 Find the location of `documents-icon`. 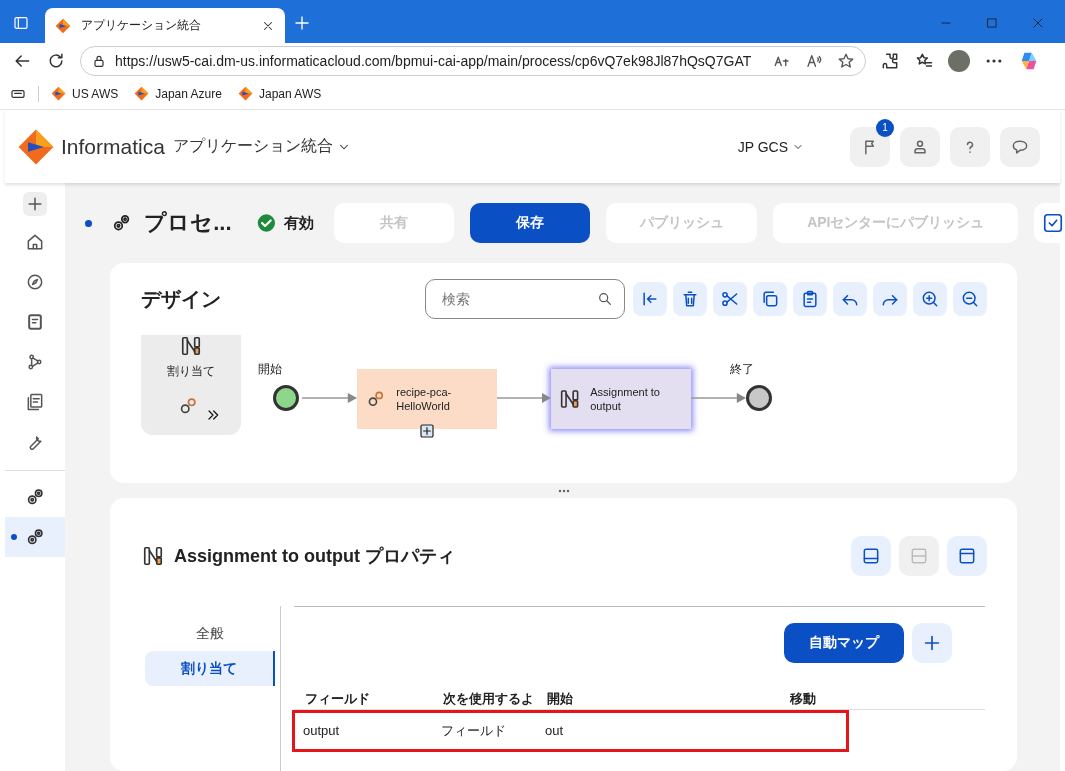

documents-icon is located at coordinates (35, 402).